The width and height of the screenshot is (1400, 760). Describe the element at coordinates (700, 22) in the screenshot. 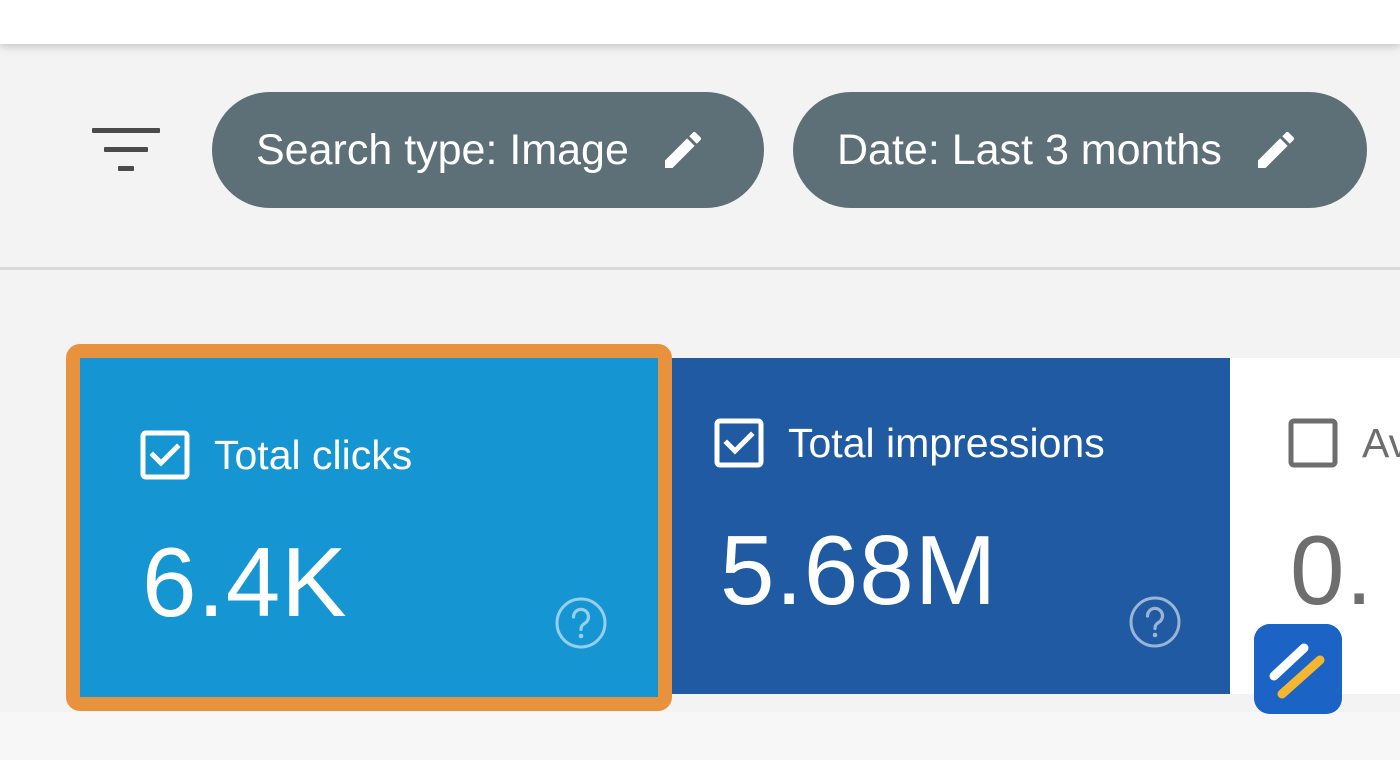

I see `top-app-bar` at that location.